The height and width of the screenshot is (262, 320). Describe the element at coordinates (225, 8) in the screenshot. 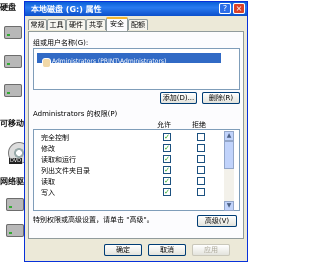

I see `help-button: ?` at that location.